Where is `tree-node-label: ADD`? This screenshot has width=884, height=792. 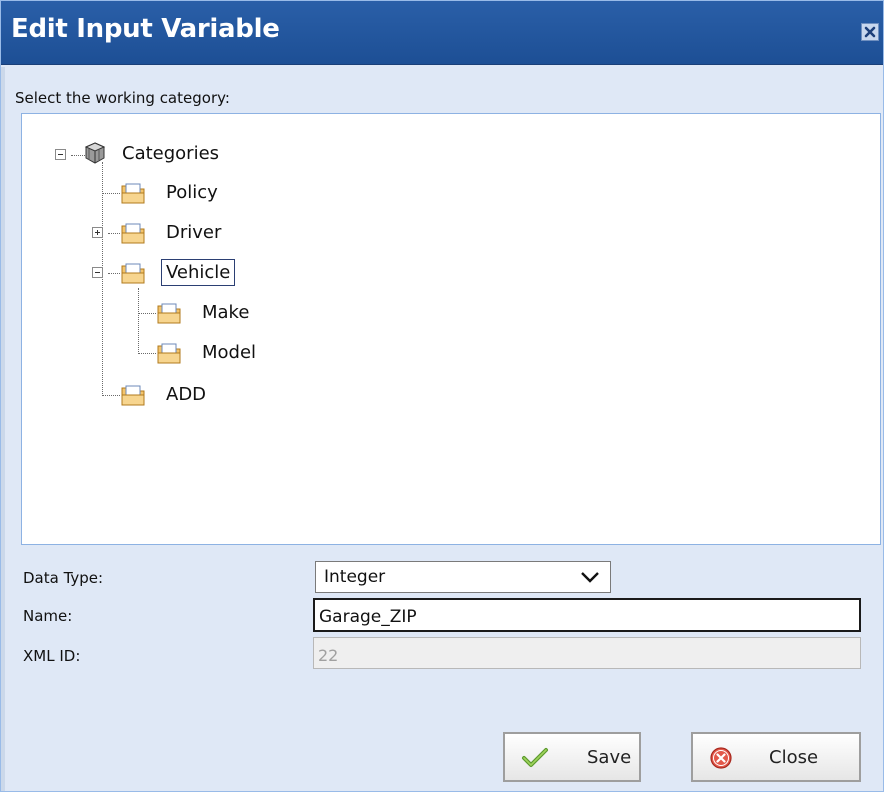 tree-node-label: ADD is located at coordinates (186, 394).